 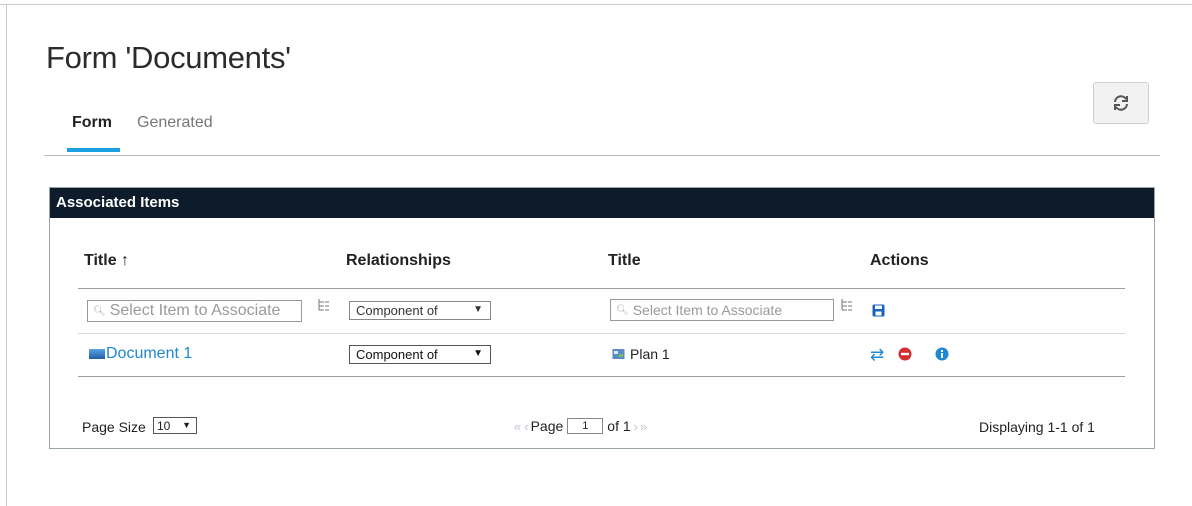 I want to click on page-of-label: of 1, so click(x=619, y=426).